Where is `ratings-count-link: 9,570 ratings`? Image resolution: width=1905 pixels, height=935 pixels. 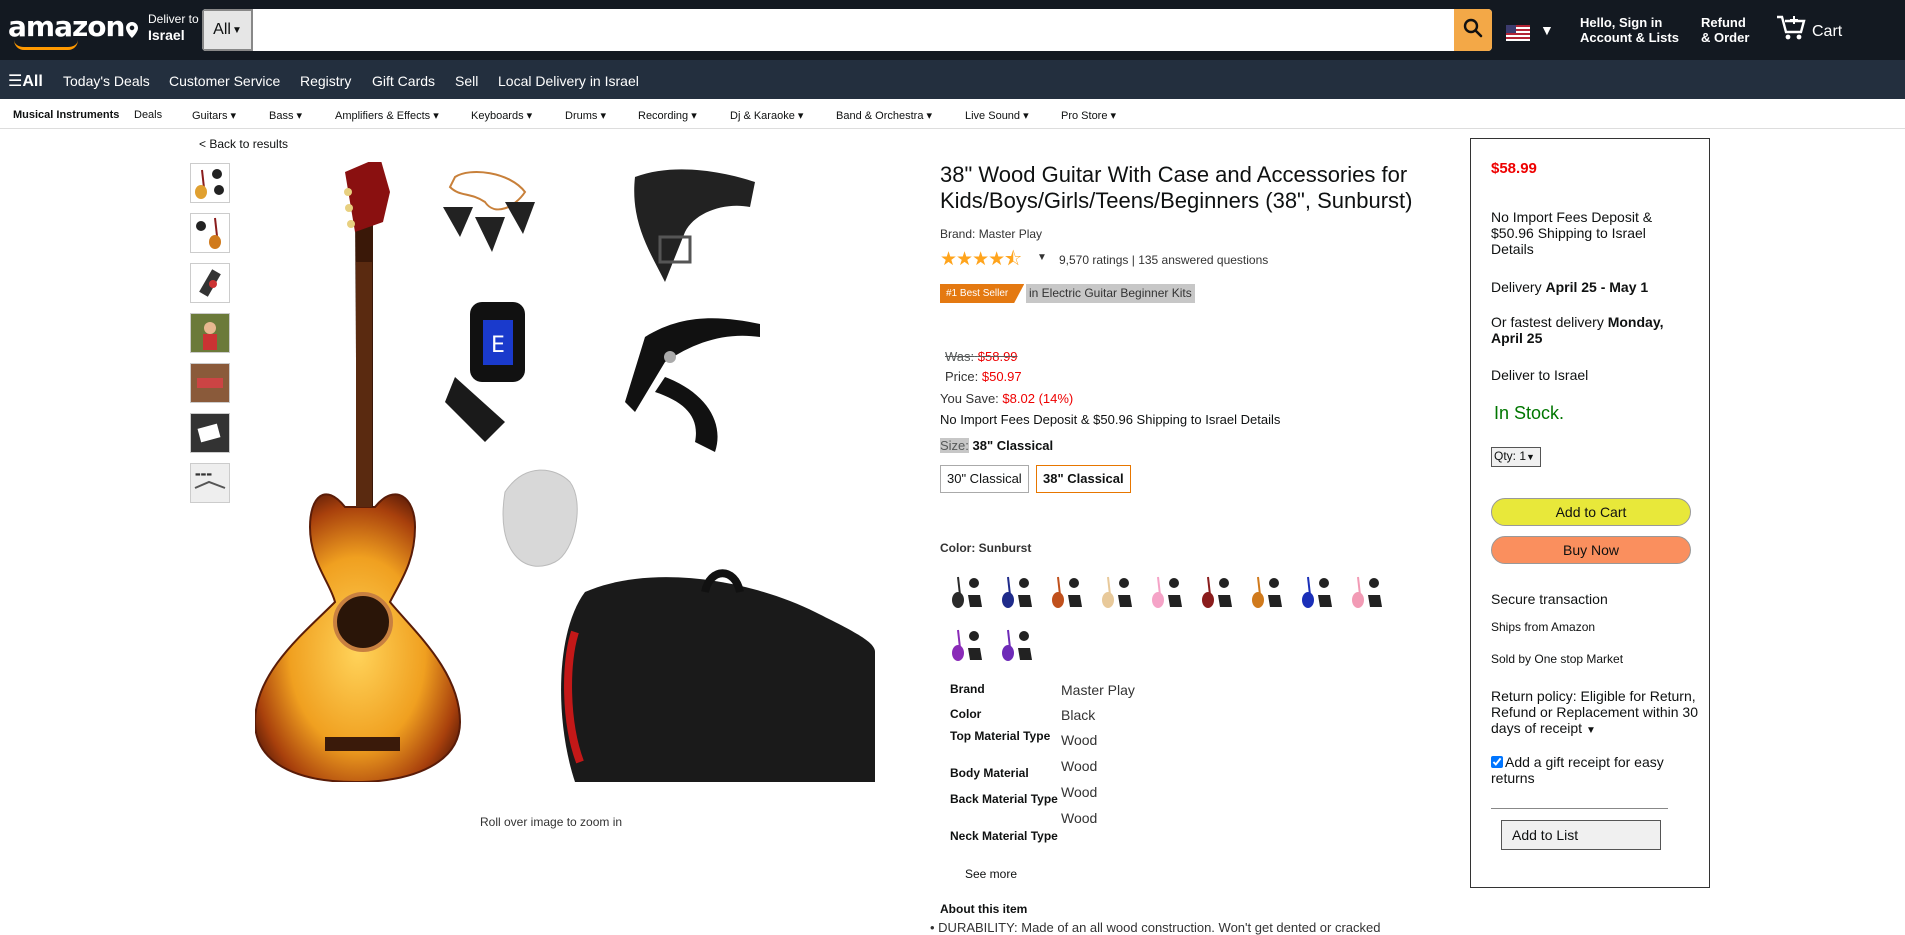 ratings-count-link: 9,570 ratings is located at coordinates (1093, 260).